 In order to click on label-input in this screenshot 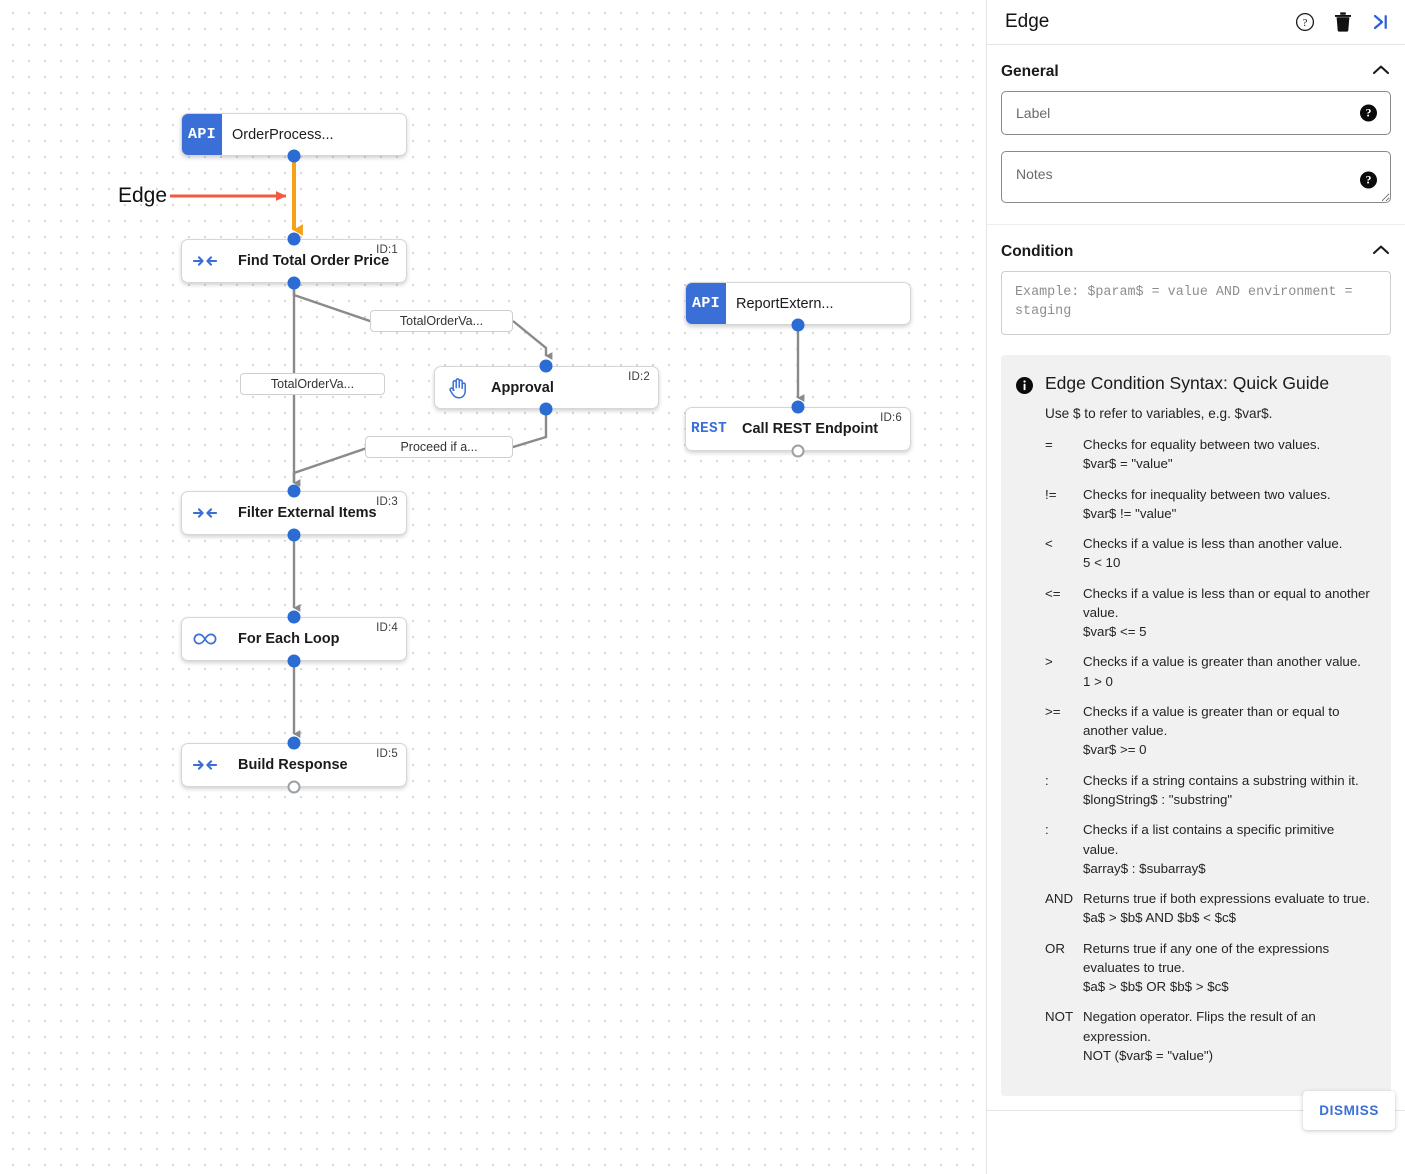, I will do `click(1196, 113)`.